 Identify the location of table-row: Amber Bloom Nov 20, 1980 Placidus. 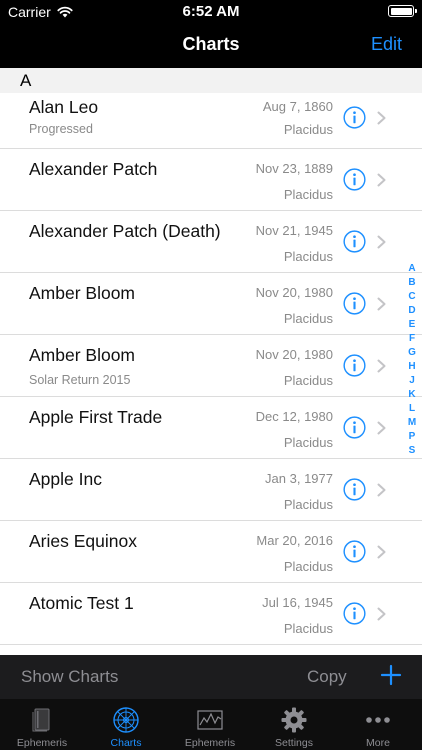
(211, 304).